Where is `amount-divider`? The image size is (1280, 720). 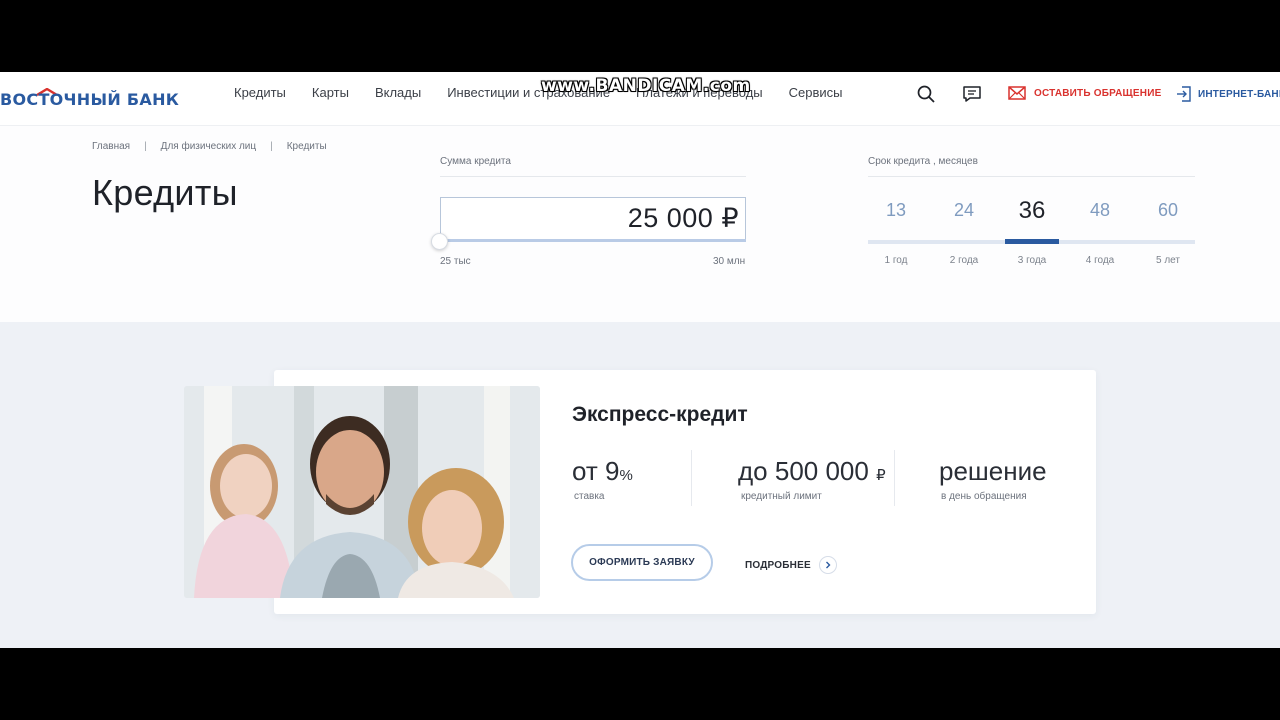
amount-divider is located at coordinates (593, 176).